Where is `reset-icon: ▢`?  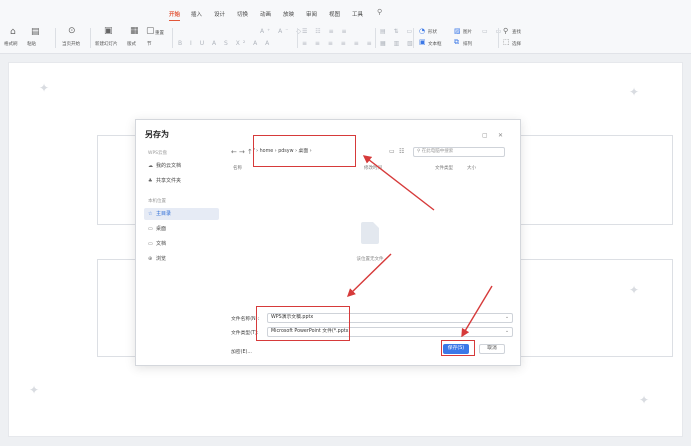 reset-icon: ▢ is located at coordinates (150, 31).